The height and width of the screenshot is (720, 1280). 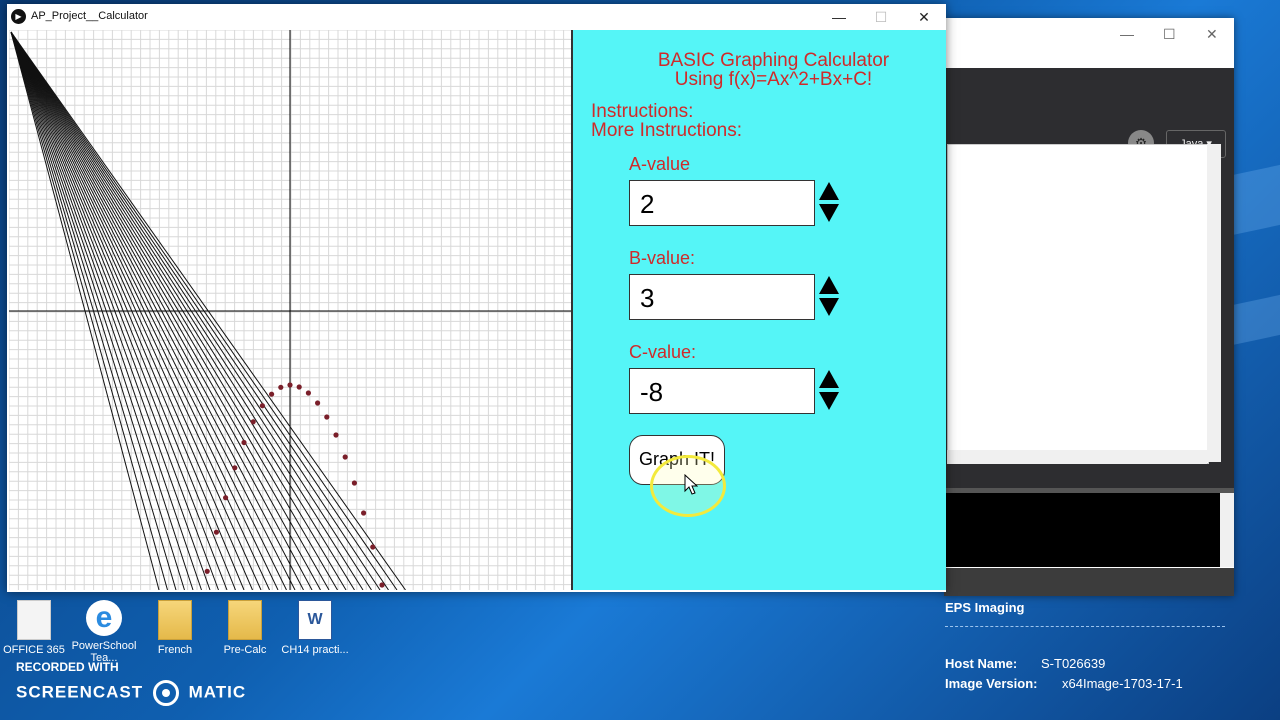 What do you see at coordinates (663, 352) in the screenshot?
I see `c-value-label: C-value:` at bounding box center [663, 352].